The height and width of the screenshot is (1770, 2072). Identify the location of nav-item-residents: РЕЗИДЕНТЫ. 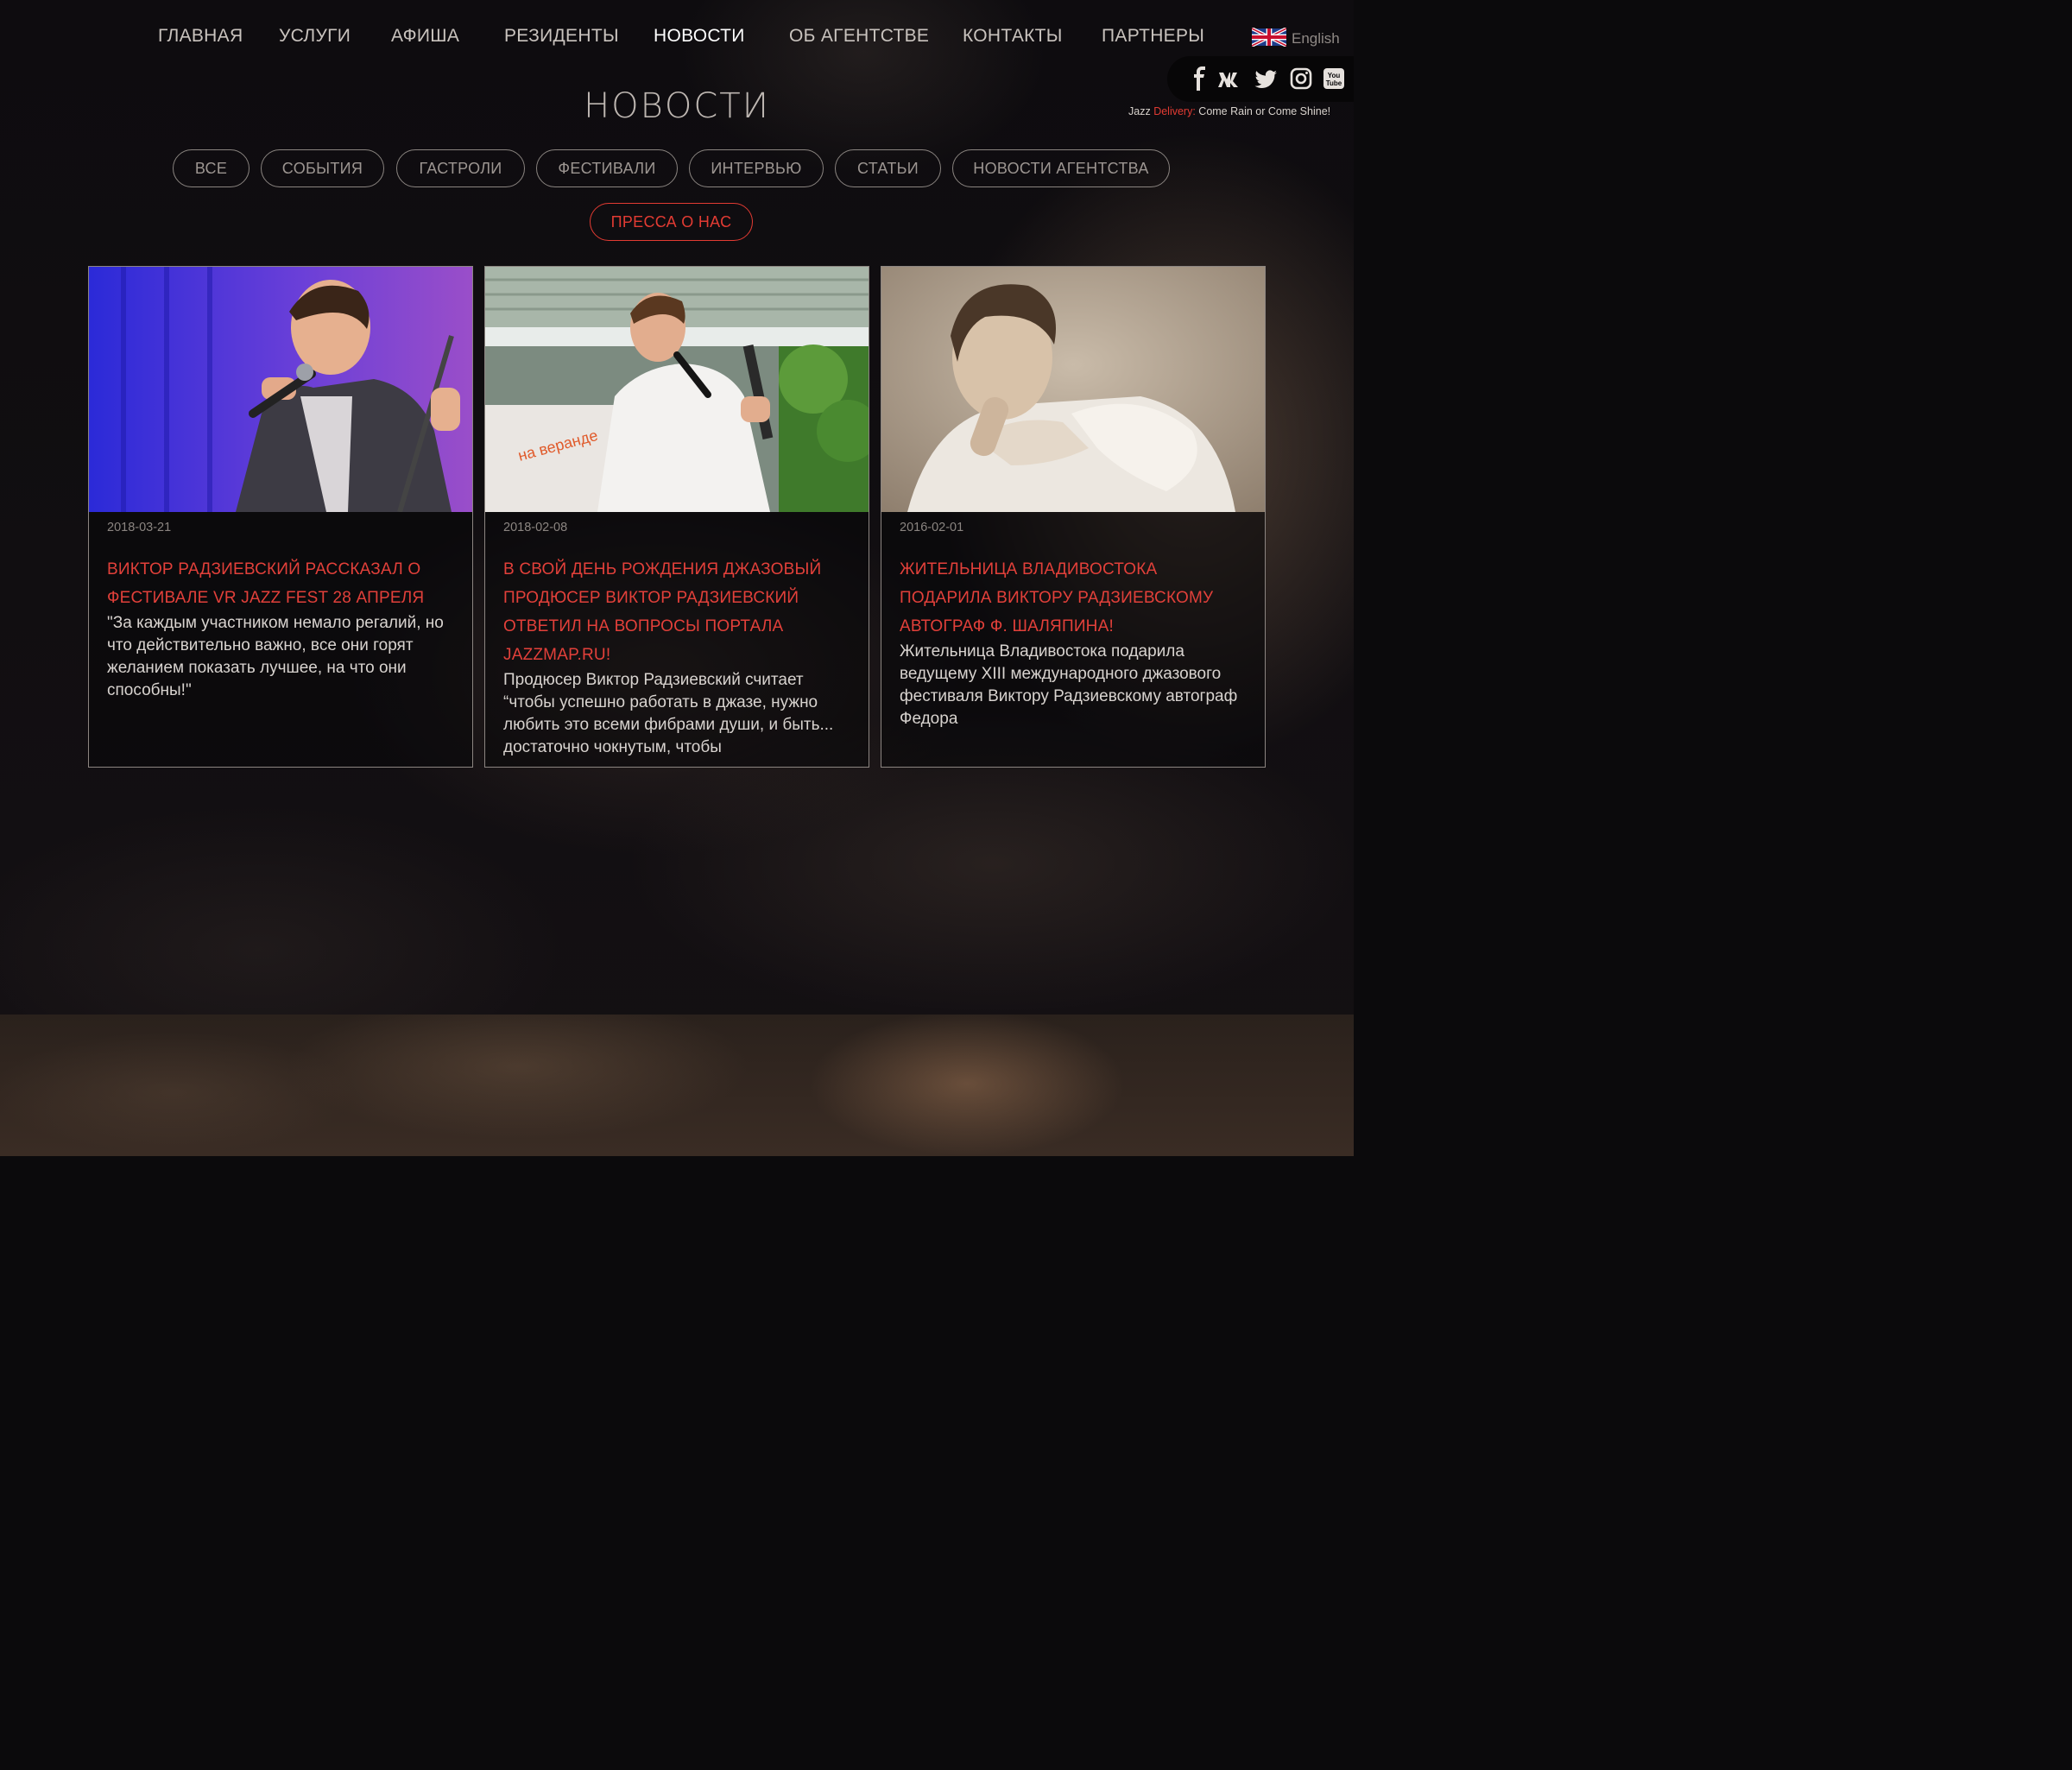
(561, 36).